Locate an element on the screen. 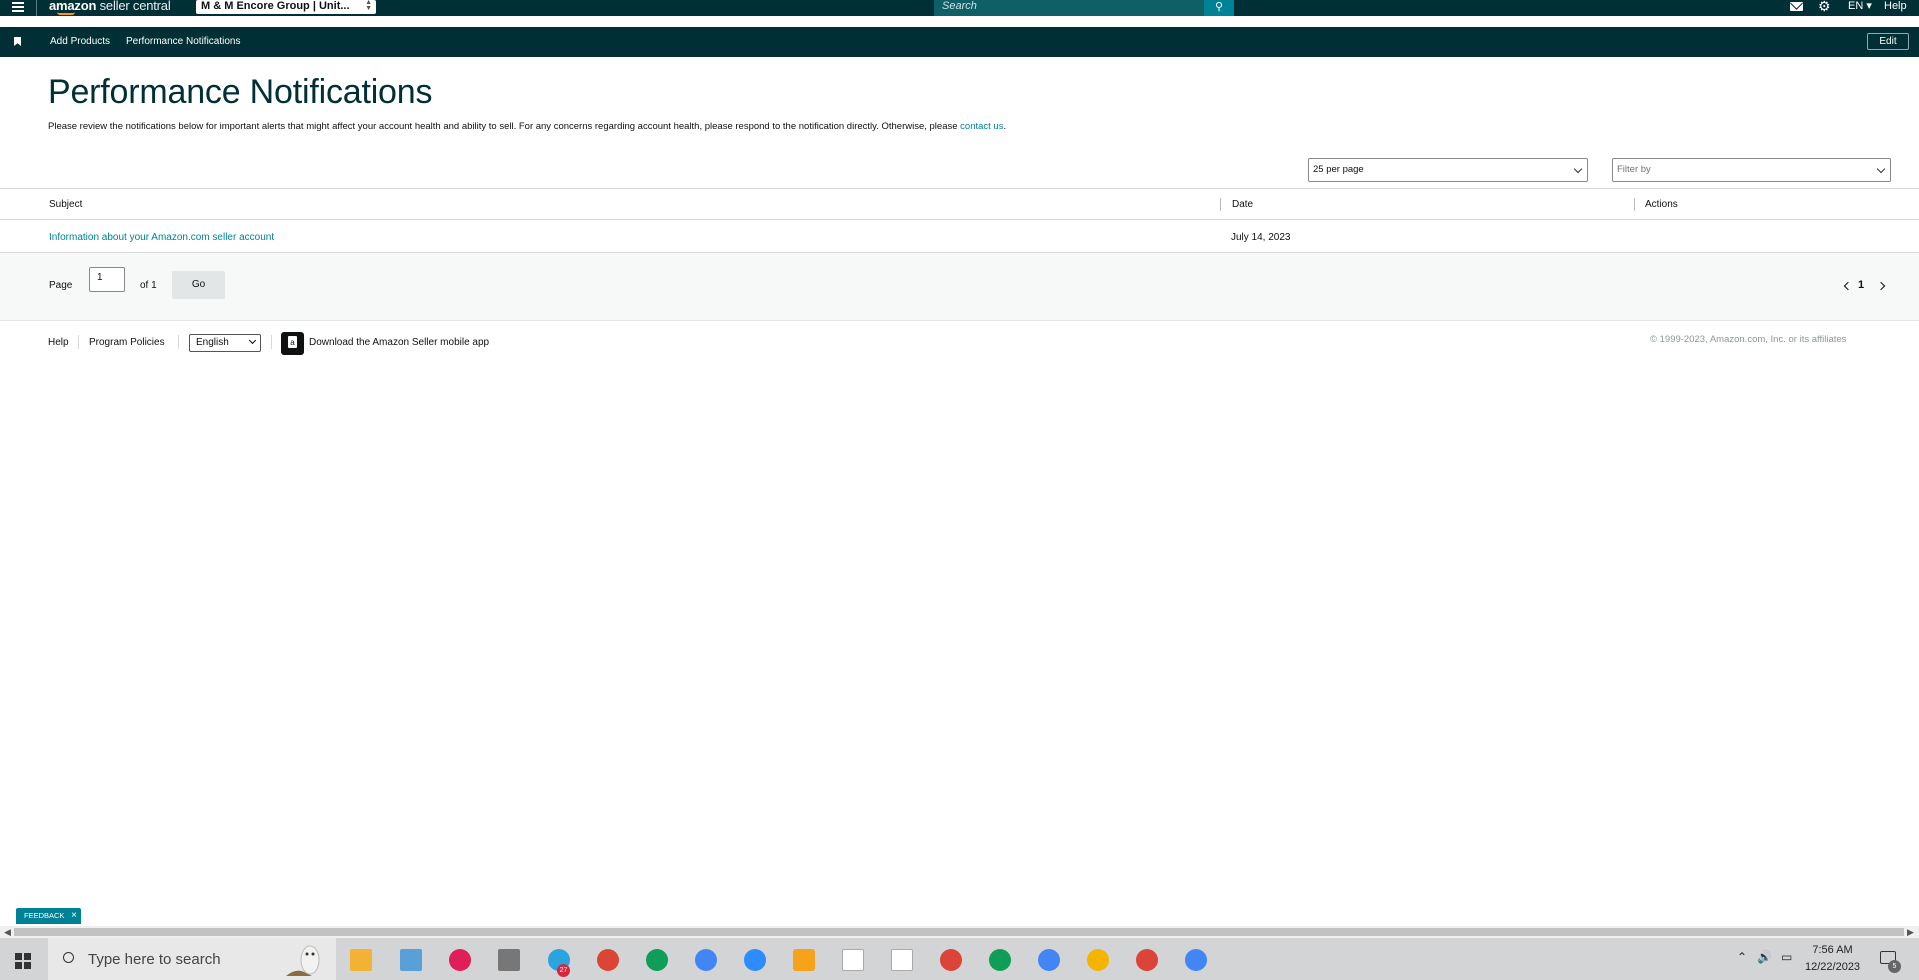  feedback-tab: FEEDBACK × is located at coordinates (48, 916).